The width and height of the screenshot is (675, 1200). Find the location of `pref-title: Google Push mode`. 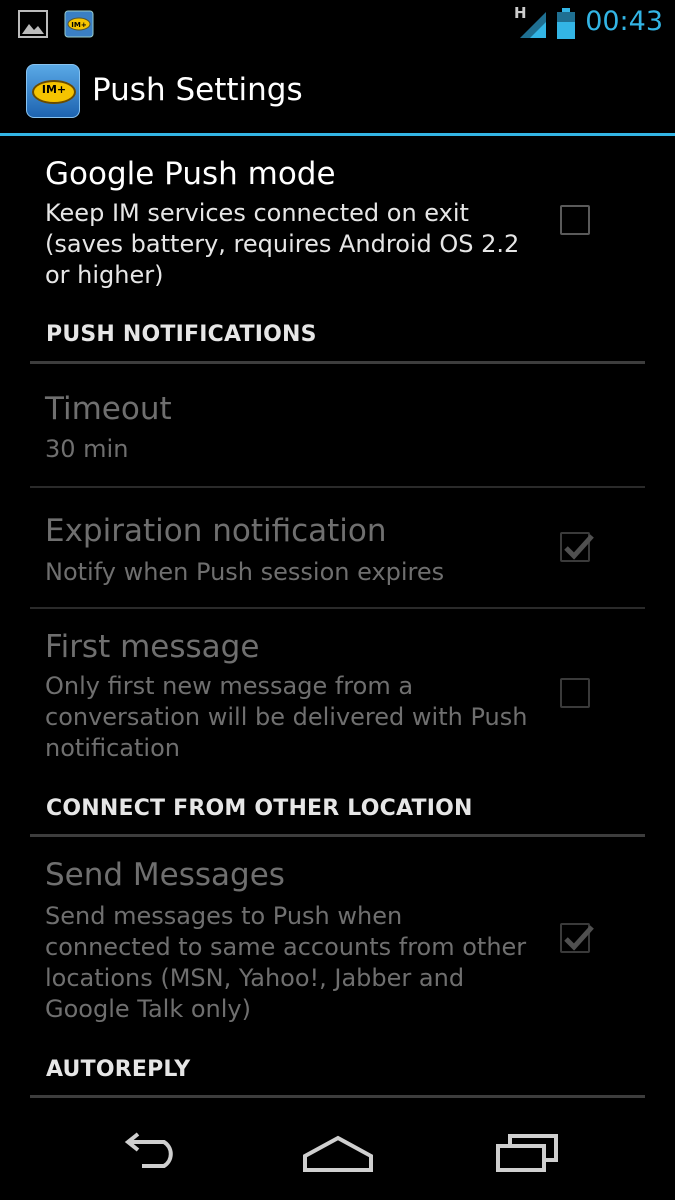

pref-title: Google Push mode is located at coordinates (190, 174).